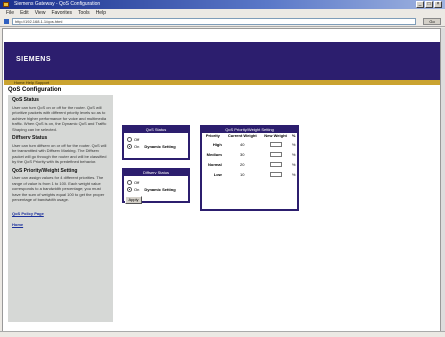 This screenshot has width=445, height=337. What do you see at coordinates (217, 174) in the screenshot?
I see `priority-label-low: Low` at bounding box center [217, 174].